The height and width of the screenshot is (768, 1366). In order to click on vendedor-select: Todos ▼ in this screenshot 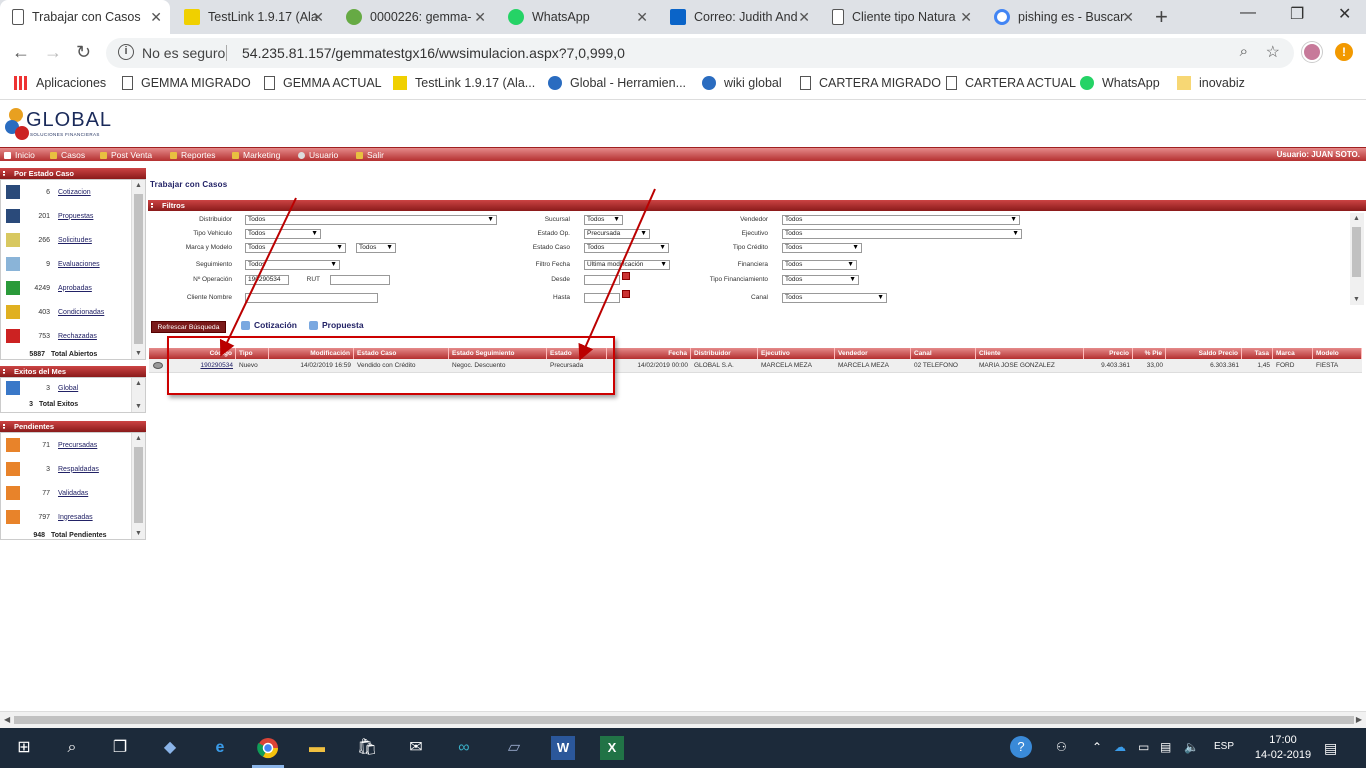, I will do `click(901, 220)`.